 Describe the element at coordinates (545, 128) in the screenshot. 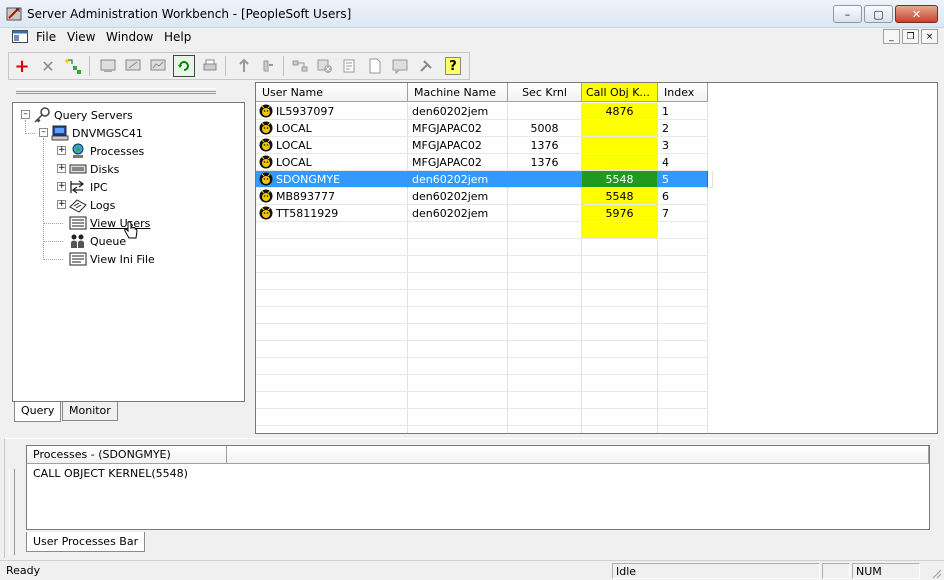

I see `cell-sec: 5008` at that location.